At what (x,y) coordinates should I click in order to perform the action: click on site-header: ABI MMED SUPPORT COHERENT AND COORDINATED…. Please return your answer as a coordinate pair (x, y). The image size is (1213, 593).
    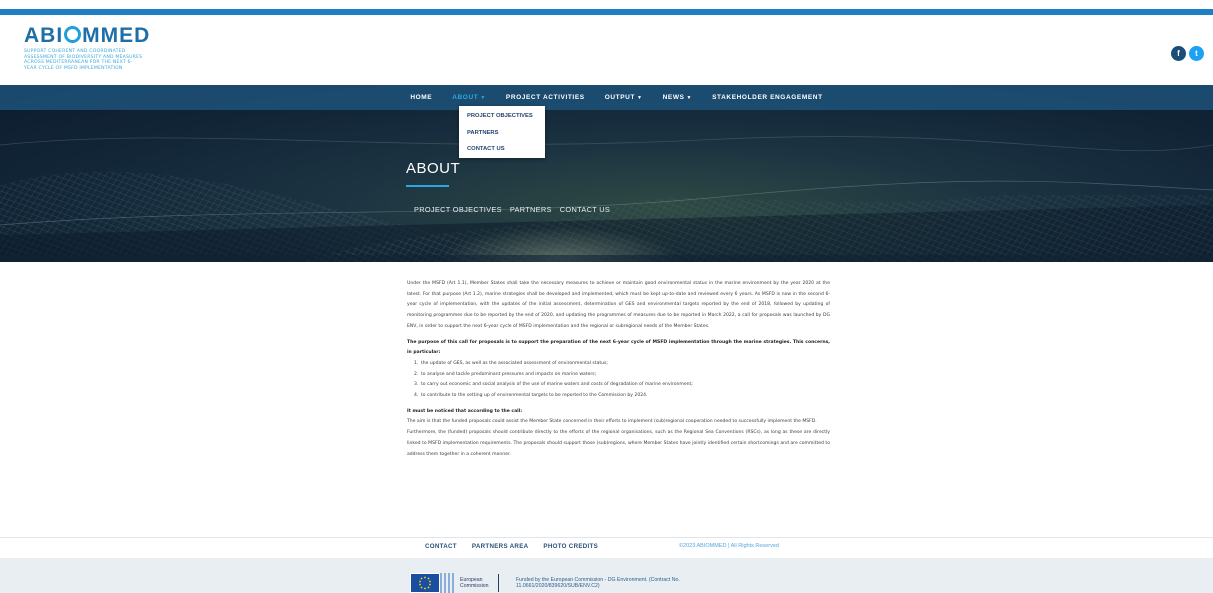
    Looking at the image, I should click on (606, 50).